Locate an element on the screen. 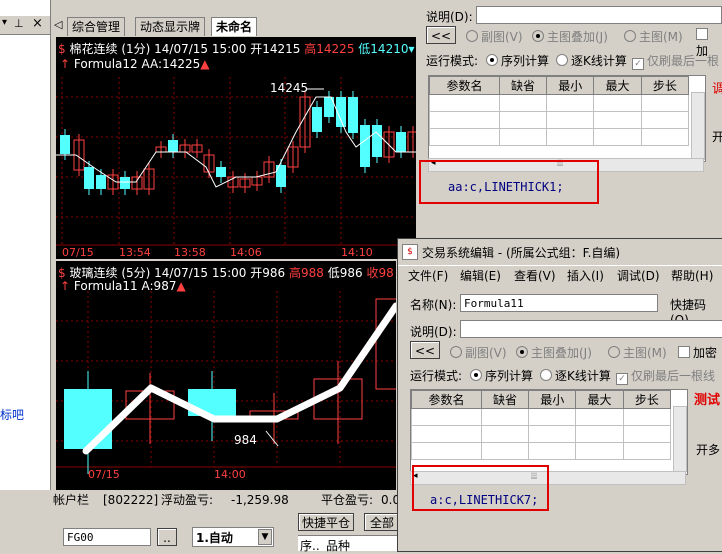 Image resolution: width=722 pixels, height=554 pixels. app-icon: $ is located at coordinates (410, 252).